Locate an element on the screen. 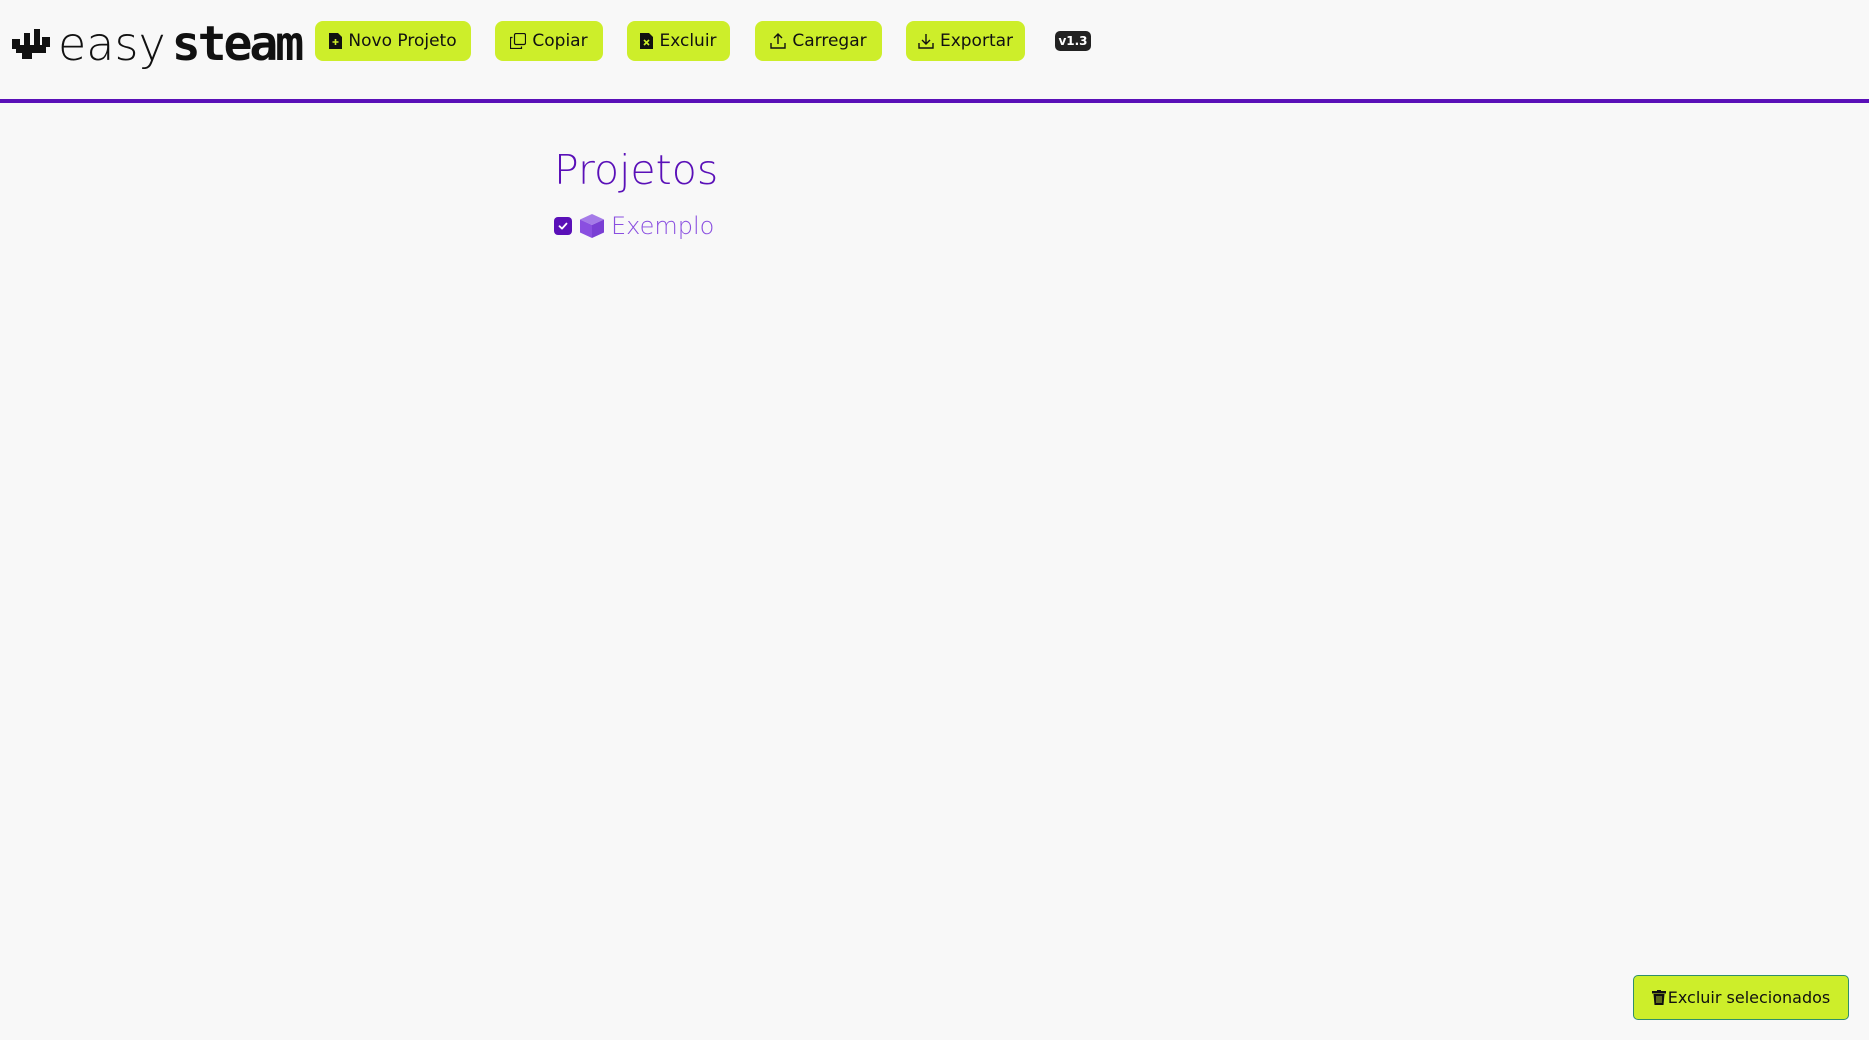 Image resolution: width=1869 pixels, height=1040 pixels. export-label: Exportar is located at coordinates (976, 41).